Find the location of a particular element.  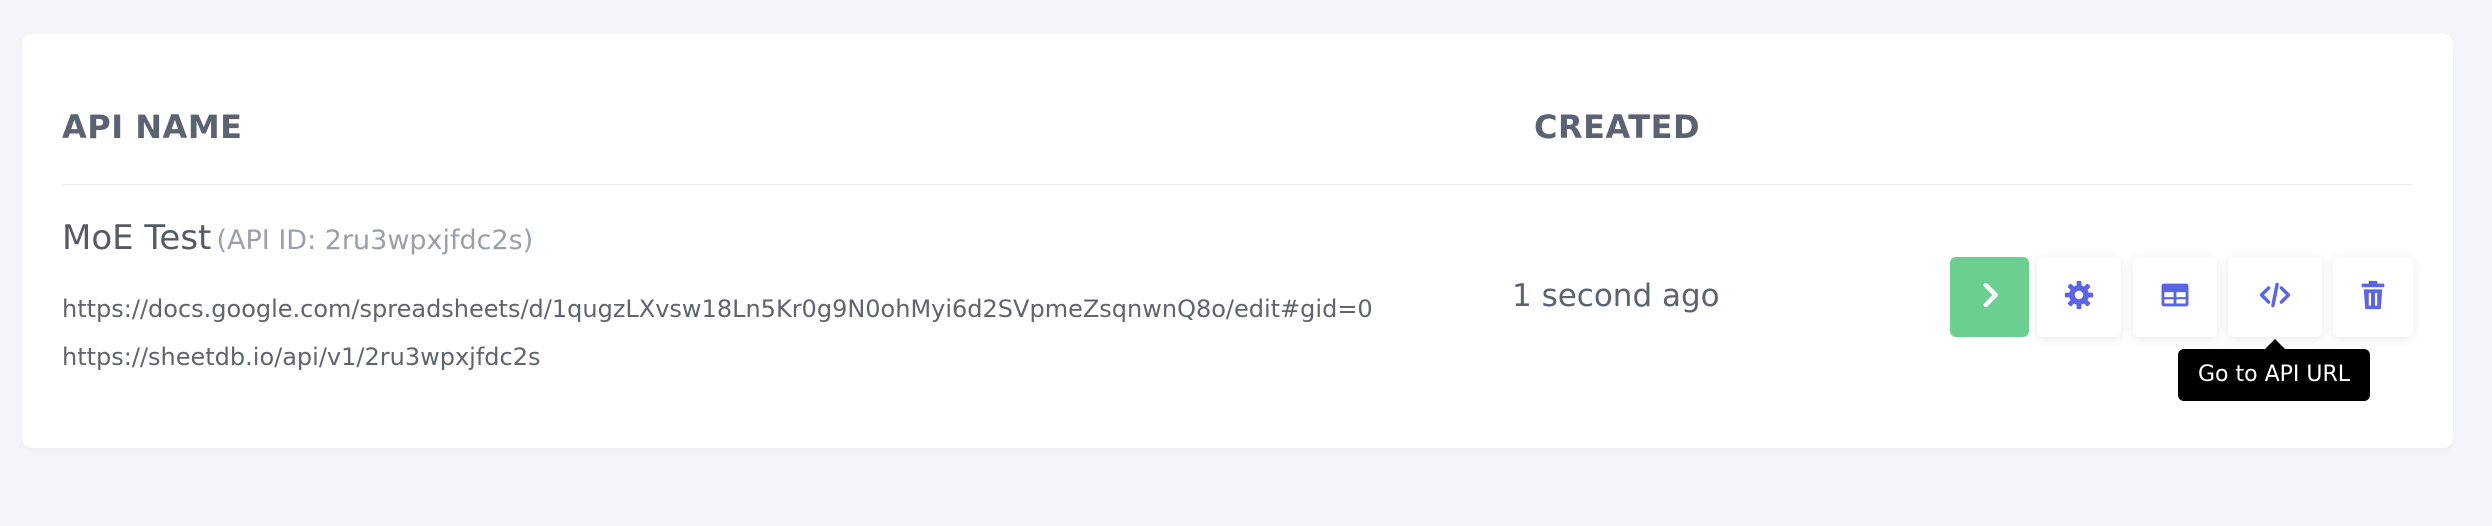

api-title: MoE Test (API ID: 2ru3wpxjfdc2s) is located at coordinates (297, 241).